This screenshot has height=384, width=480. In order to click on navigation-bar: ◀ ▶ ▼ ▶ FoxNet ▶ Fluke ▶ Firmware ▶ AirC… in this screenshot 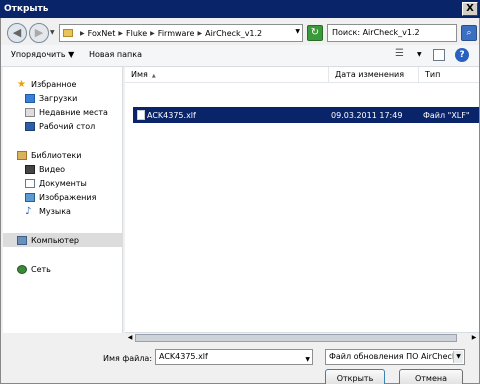, I will do `click(241, 33)`.